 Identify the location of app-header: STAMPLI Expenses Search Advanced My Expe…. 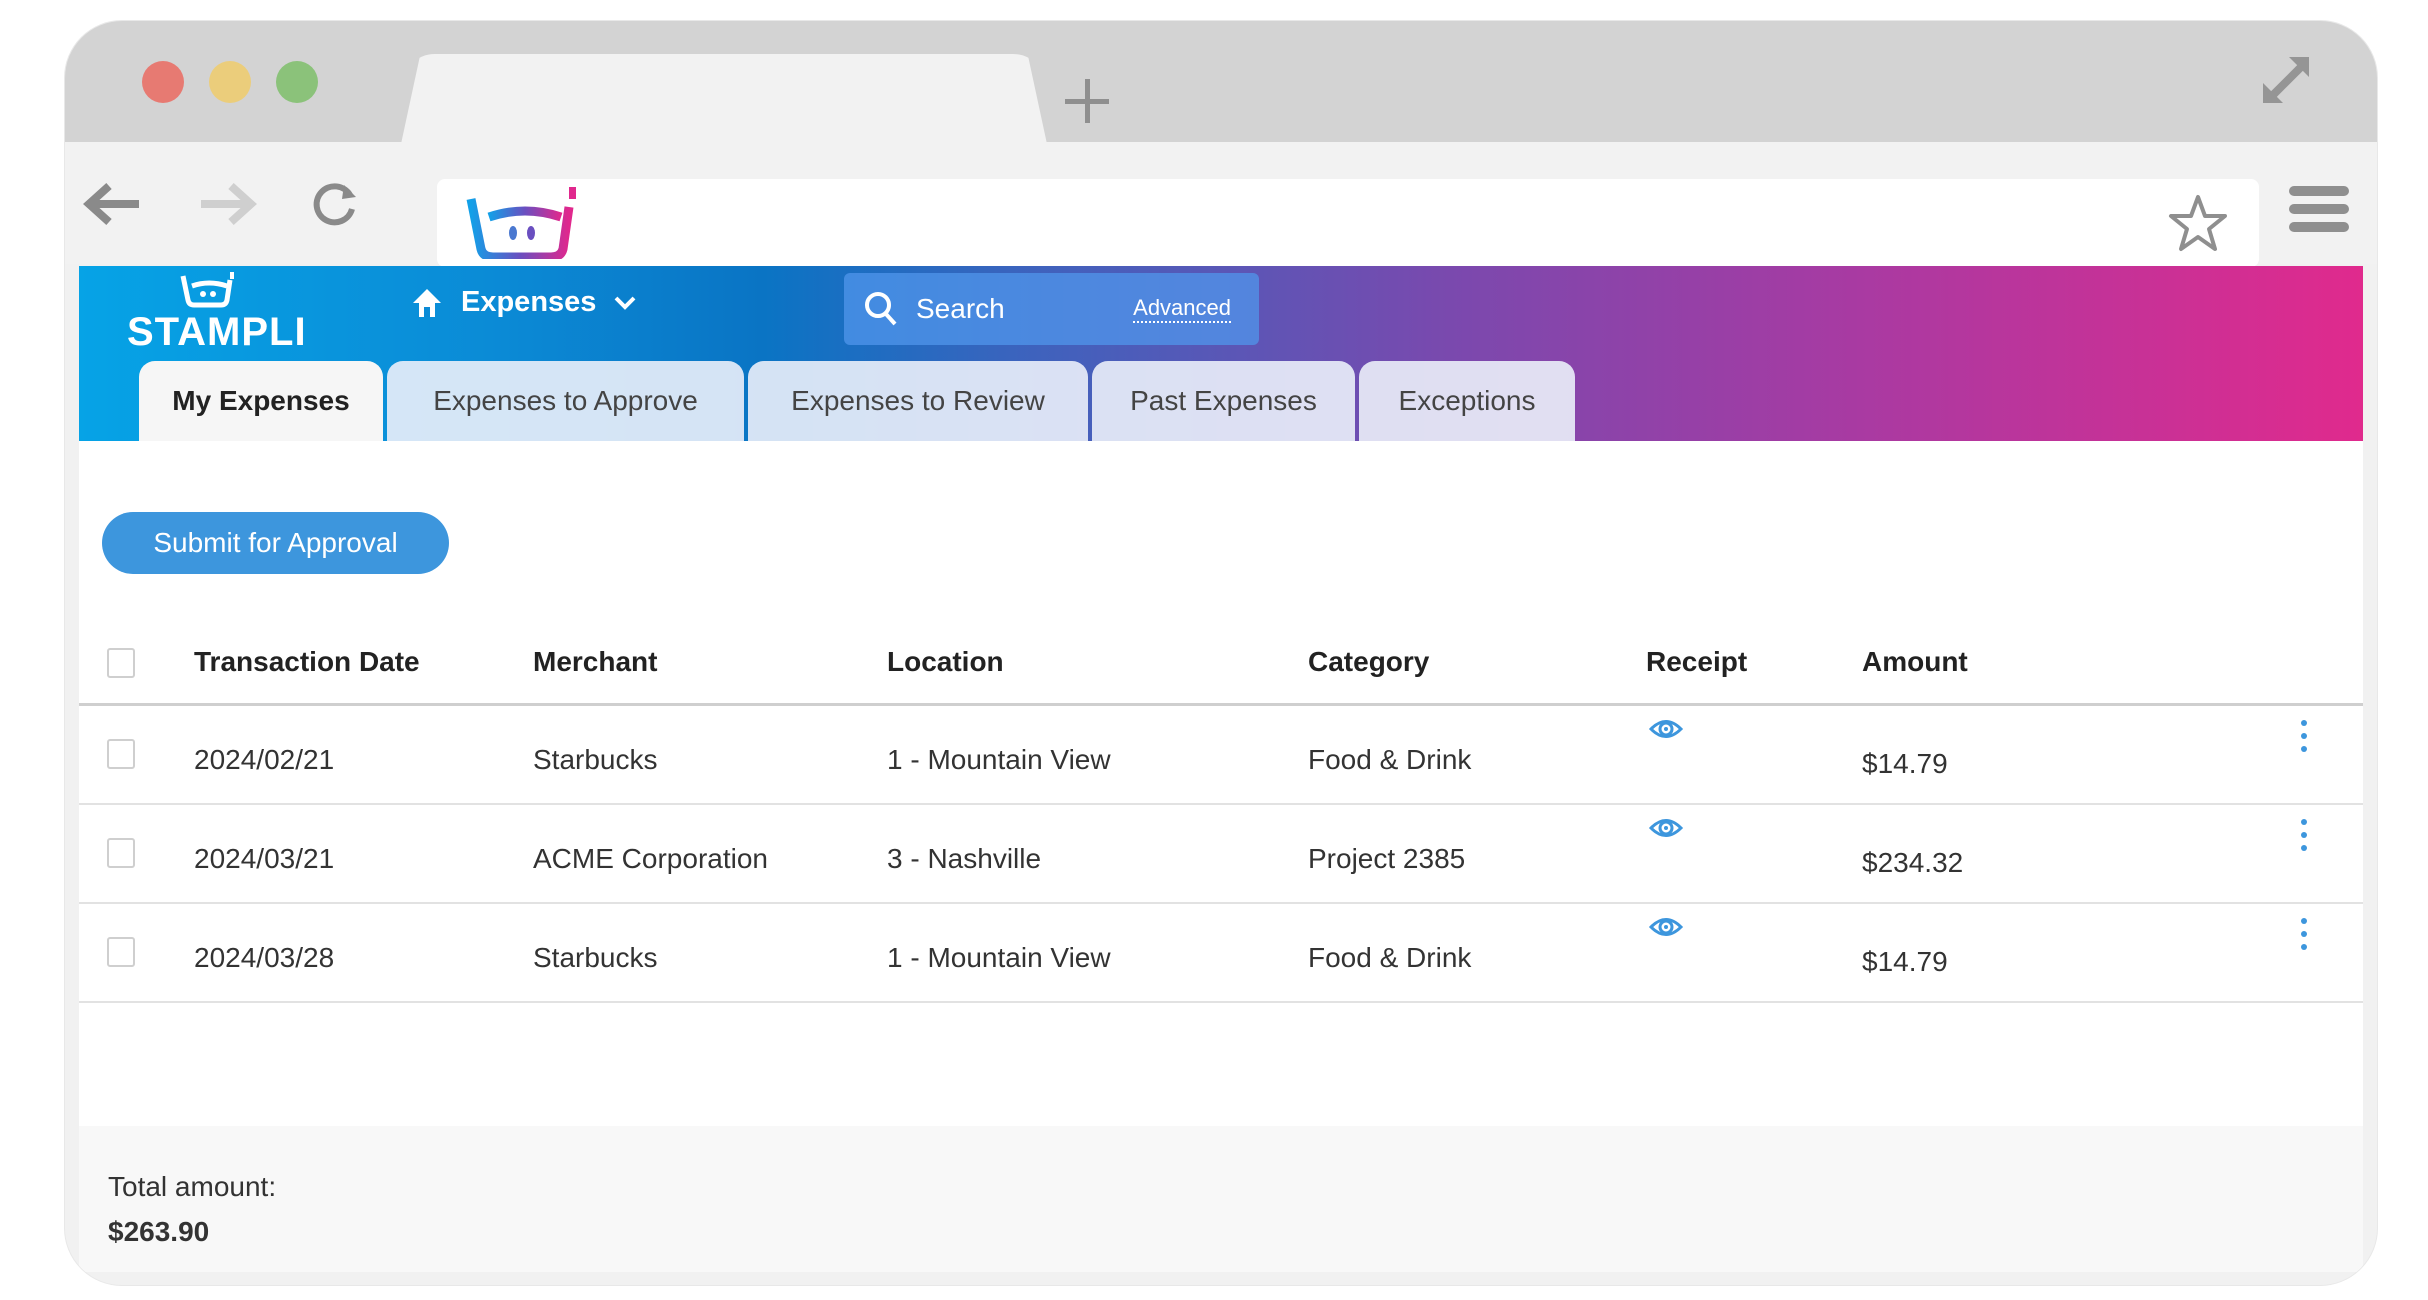
(1221, 353).